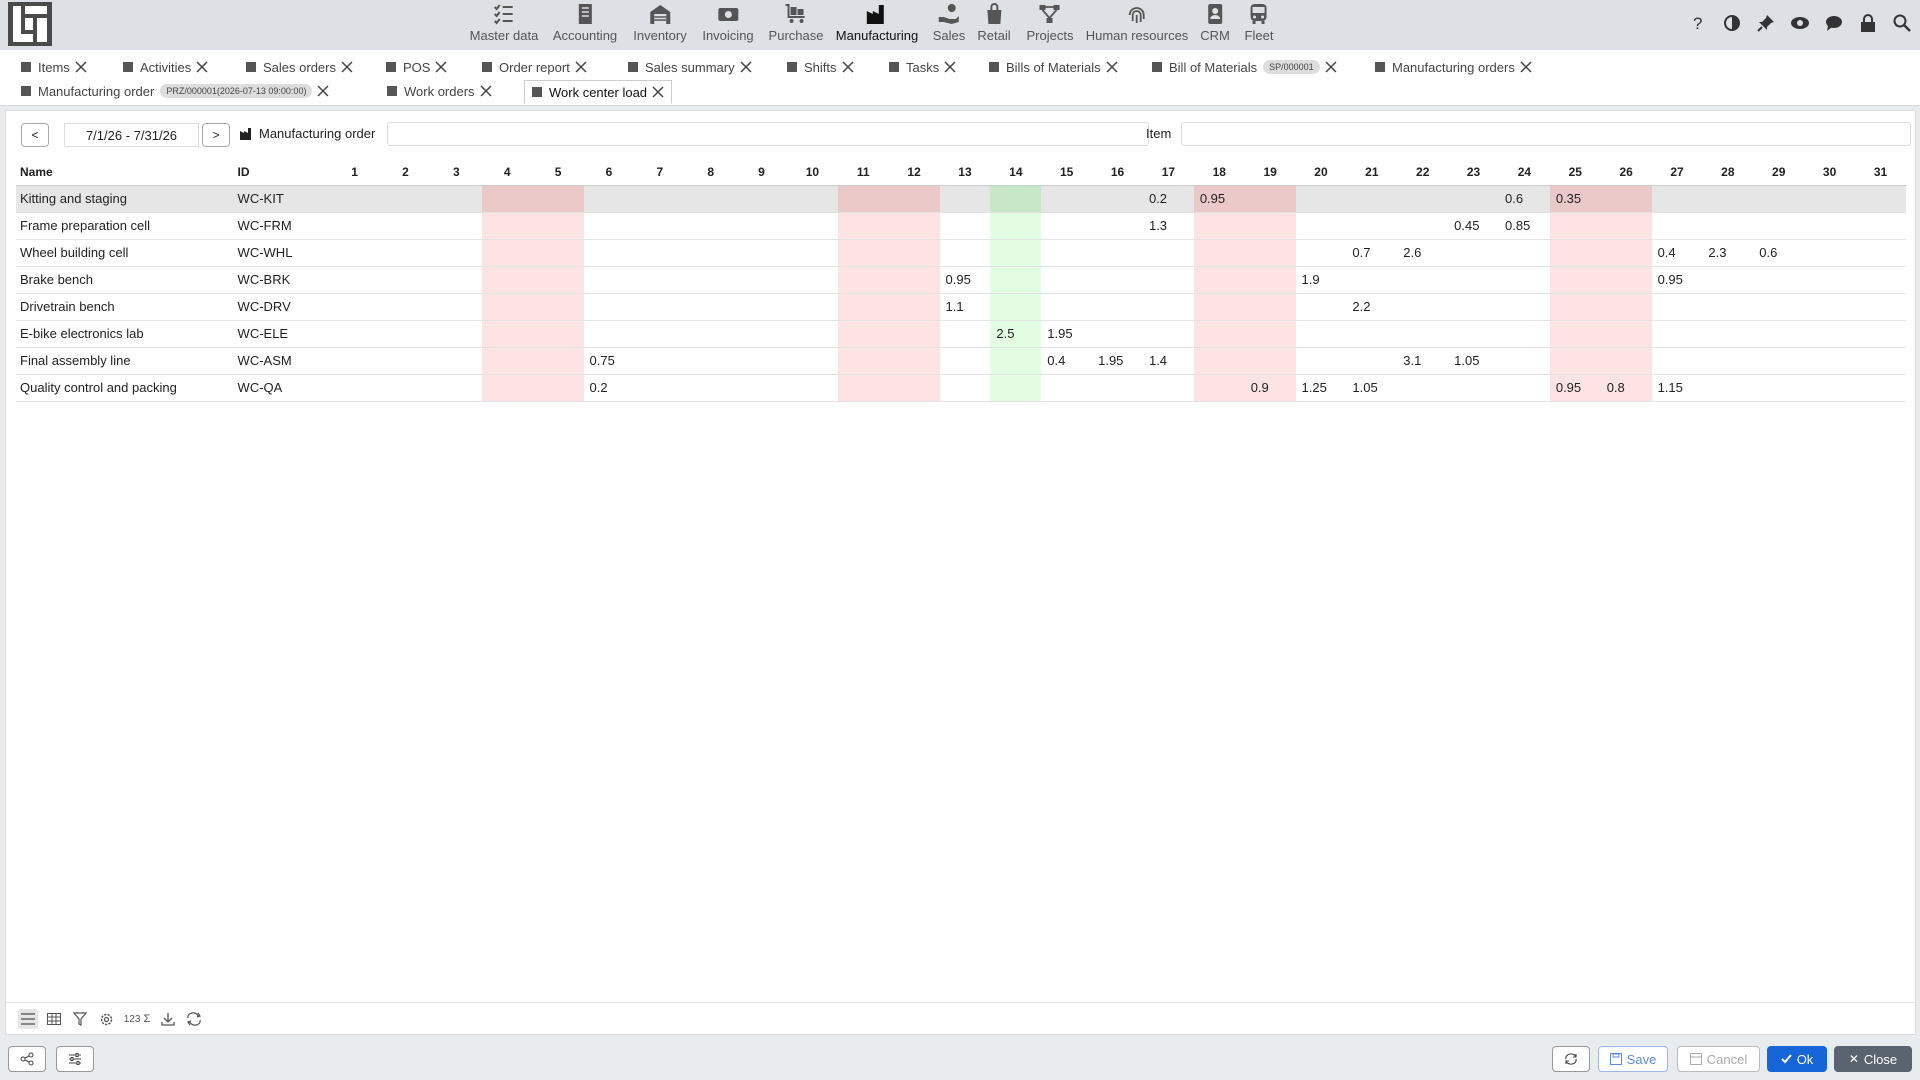 The height and width of the screenshot is (1080, 1920). Describe the element at coordinates (1677, 172) in the screenshot. I see `column-header-day: 27` at that location.